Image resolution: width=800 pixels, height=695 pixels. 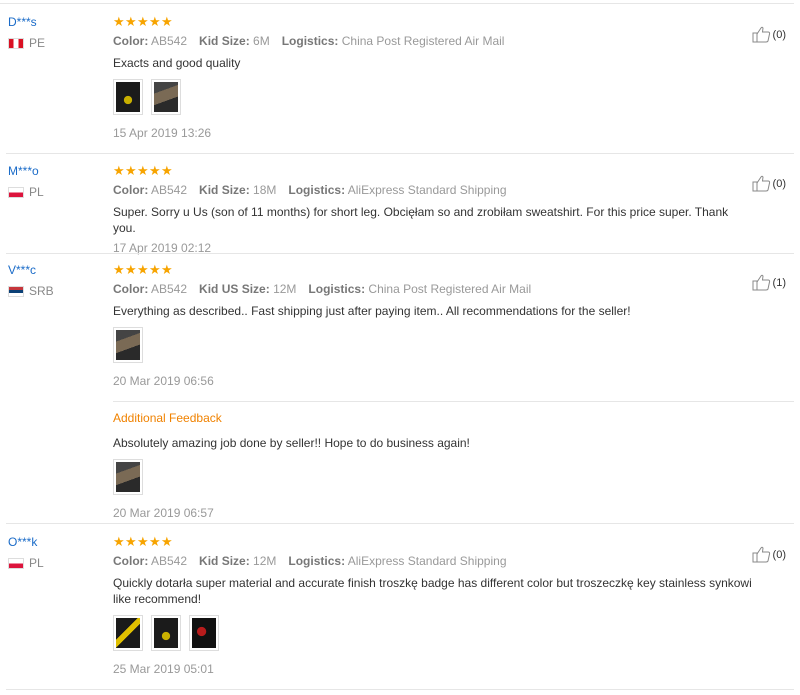 What do you see at coordinates (55, 171) in the screenshot?
I see `reviewer-name: M***o` at bounding box center [55, 171].